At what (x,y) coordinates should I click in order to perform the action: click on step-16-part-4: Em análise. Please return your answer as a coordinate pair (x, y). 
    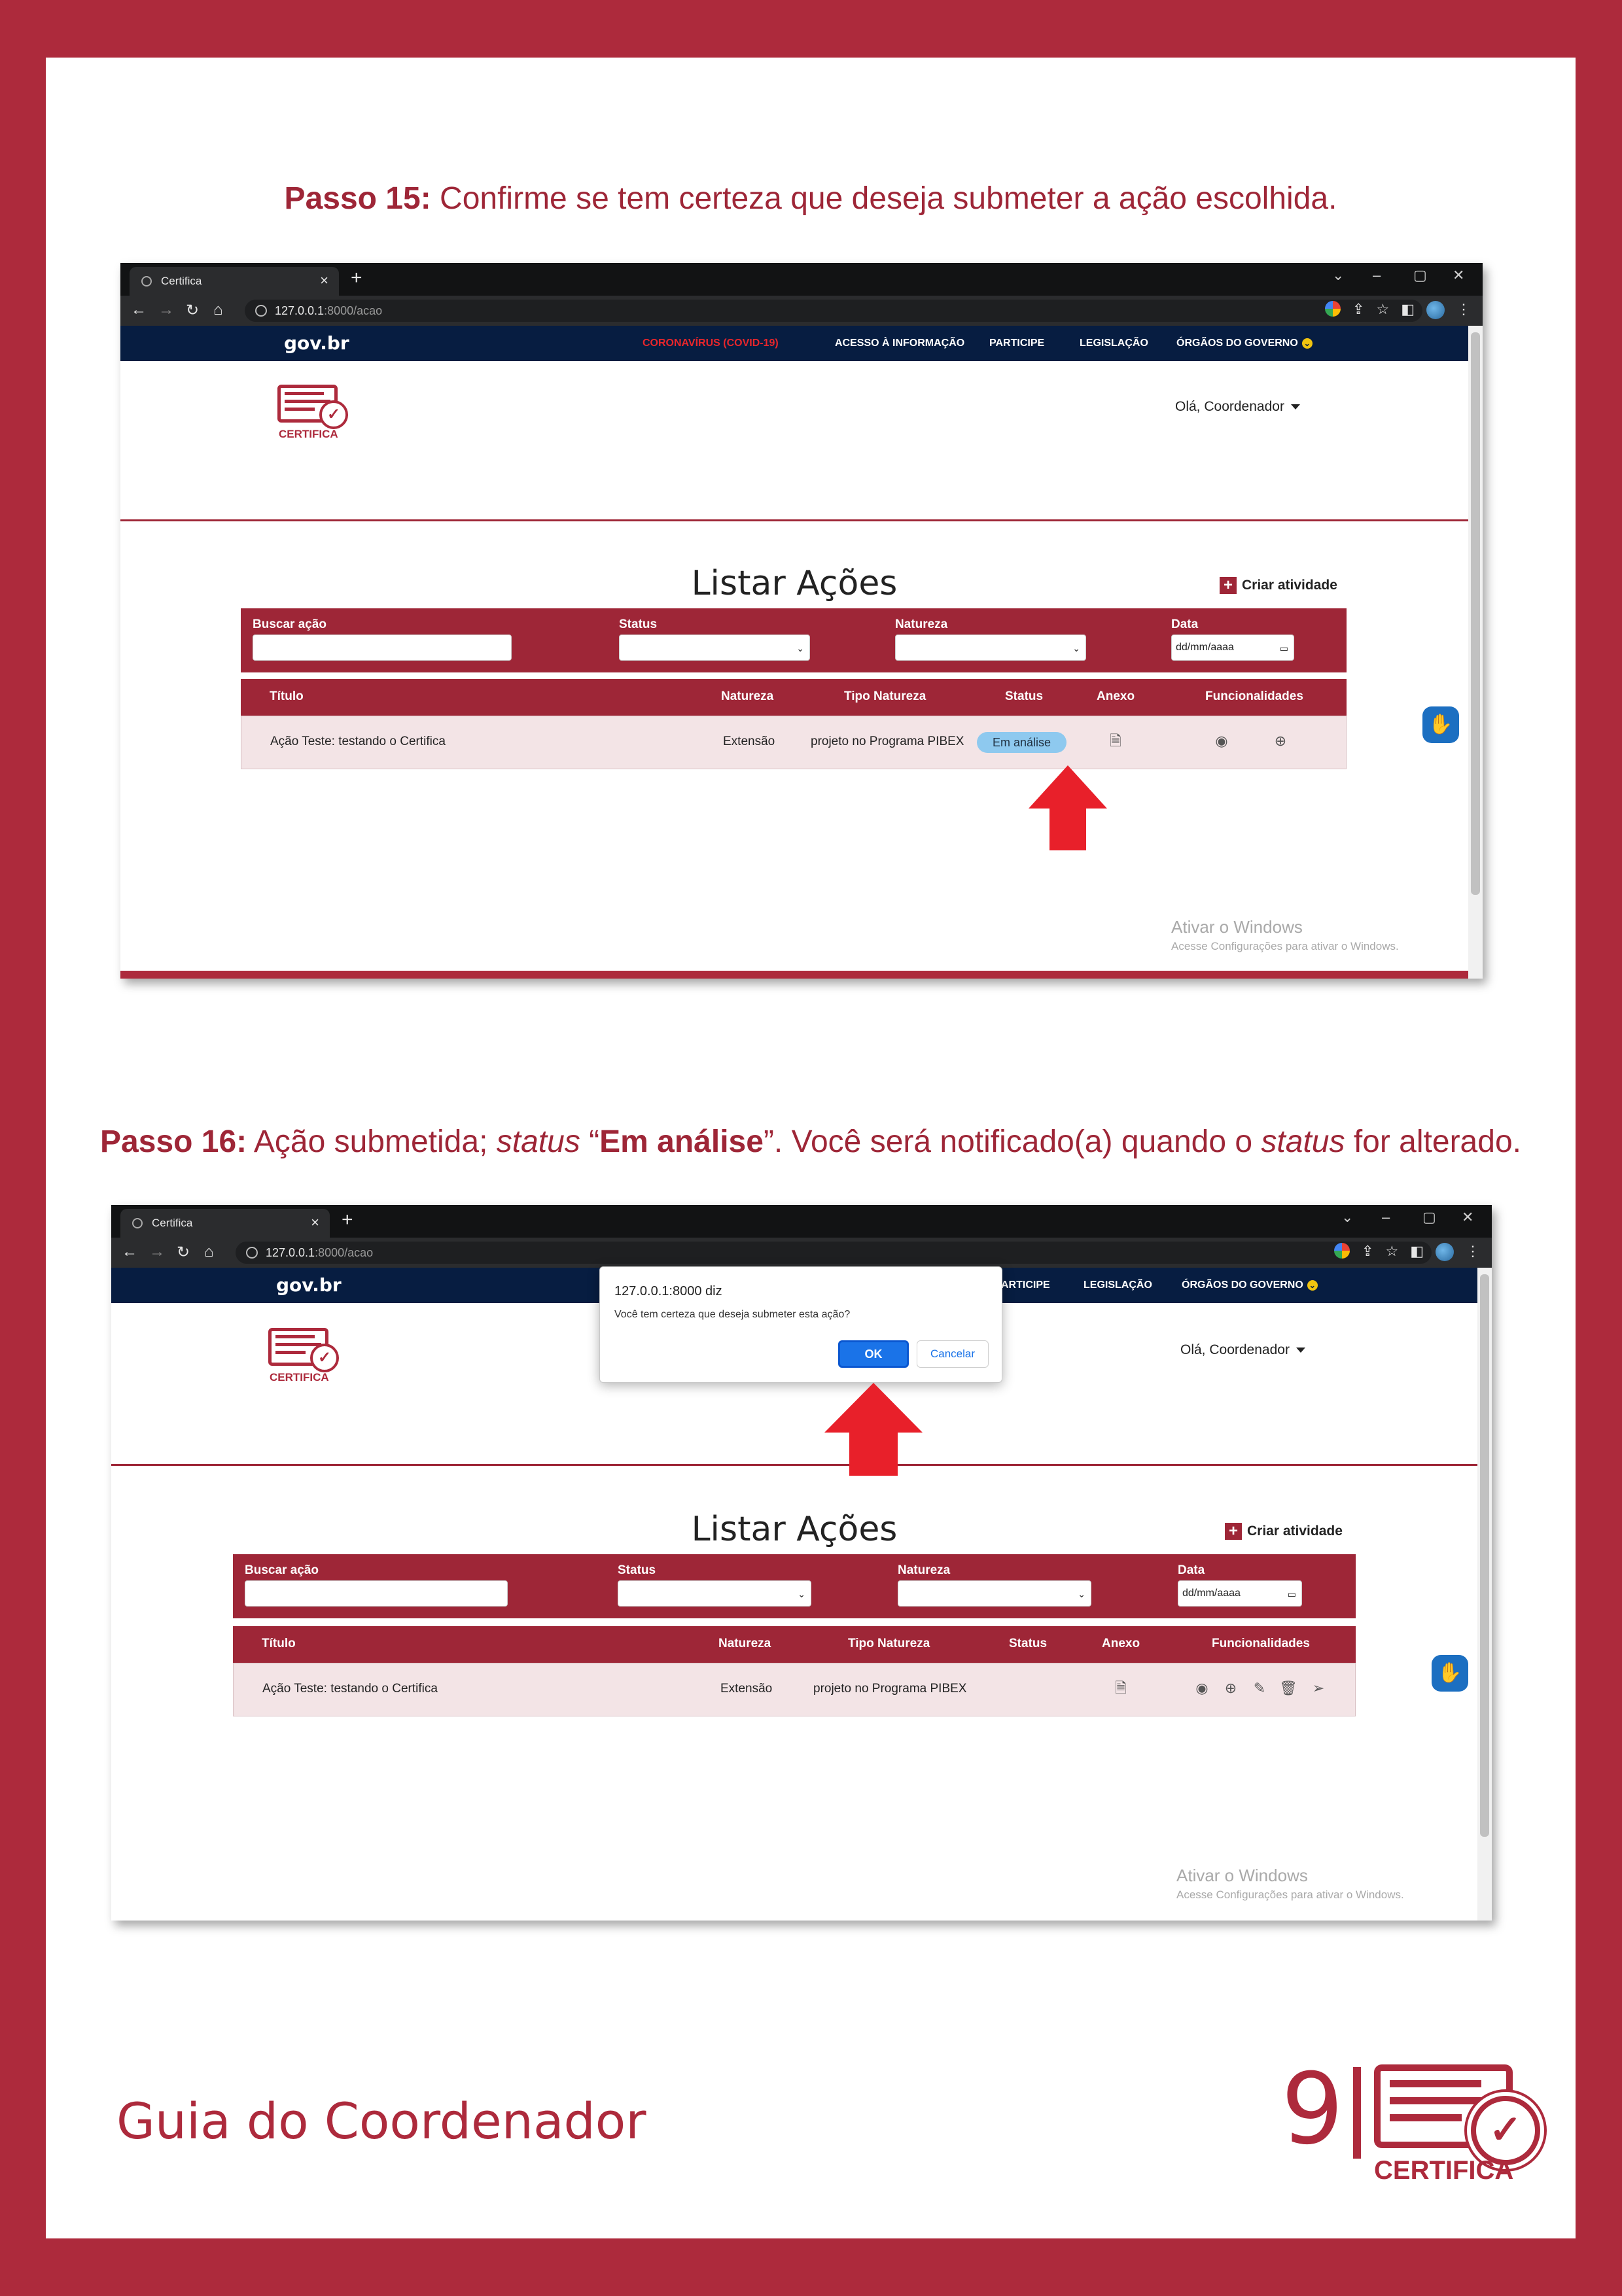
    Looking at the image, I should click on (681, 1141).